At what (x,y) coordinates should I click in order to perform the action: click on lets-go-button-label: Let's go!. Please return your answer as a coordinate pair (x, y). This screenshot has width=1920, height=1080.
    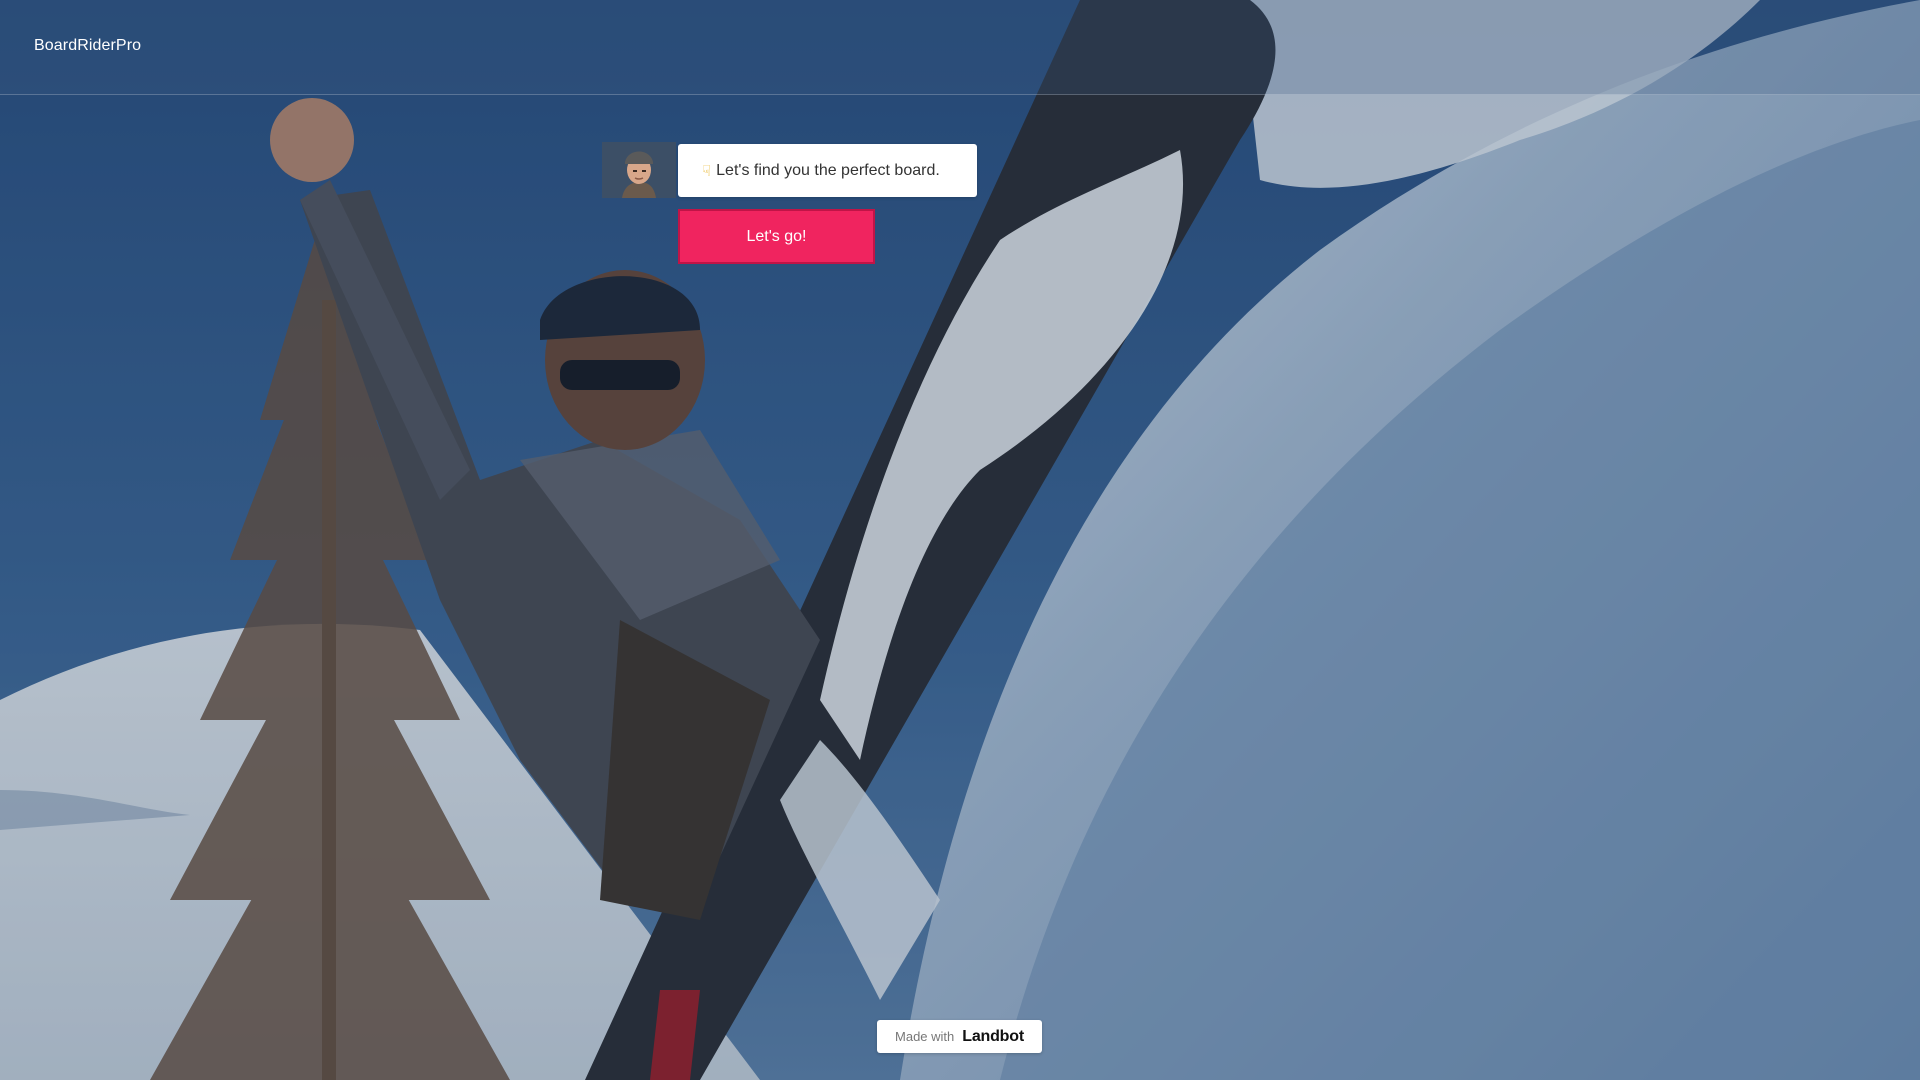
    Looking at the image, I should click on (776, 236).